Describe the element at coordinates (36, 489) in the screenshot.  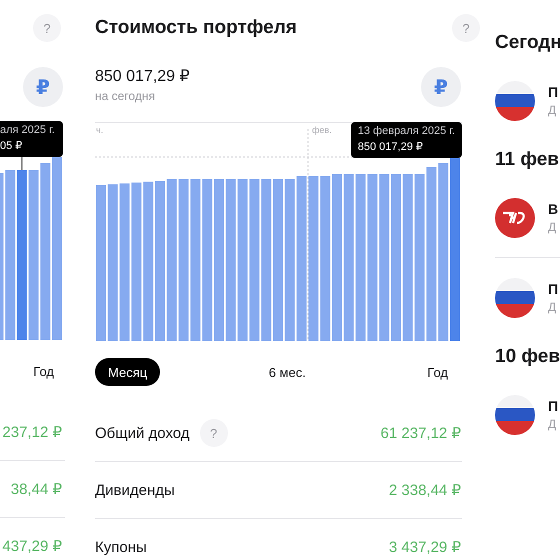
I see `amount-value: 38,44 ₽` at that location.